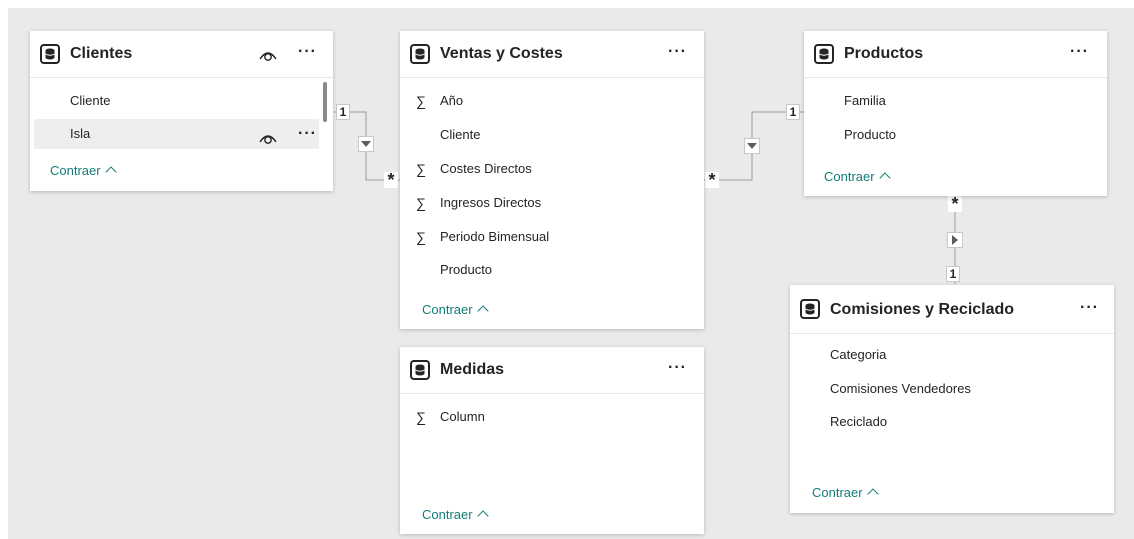 This screenshot has height=539, width=1134. What do you see at coordinates (552, 169) in the screenshot?
I see `field-row: ∑ Costes Directos` at bounding box center [552, 169].